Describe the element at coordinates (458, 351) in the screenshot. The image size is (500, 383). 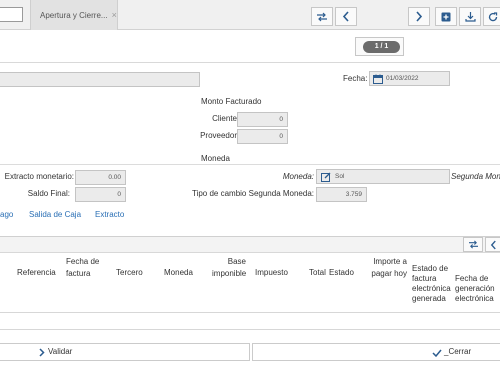
I see `cerrar-label: _Cerrar` at that location.